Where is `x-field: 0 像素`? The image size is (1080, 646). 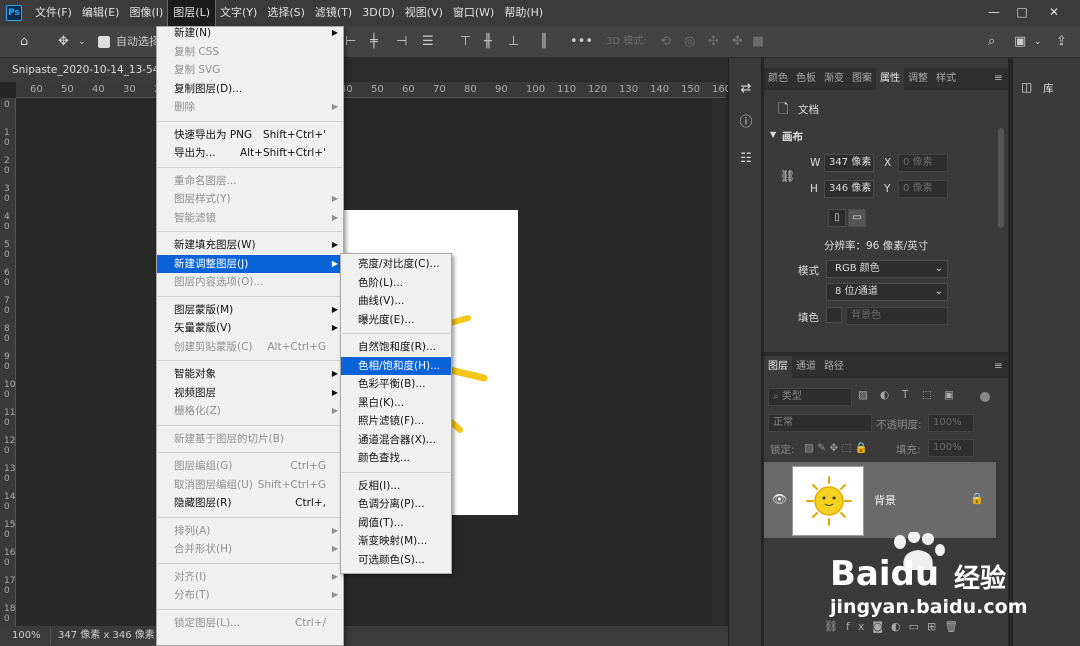
x-field: 0 像素 is located at coordinates (923, 163).